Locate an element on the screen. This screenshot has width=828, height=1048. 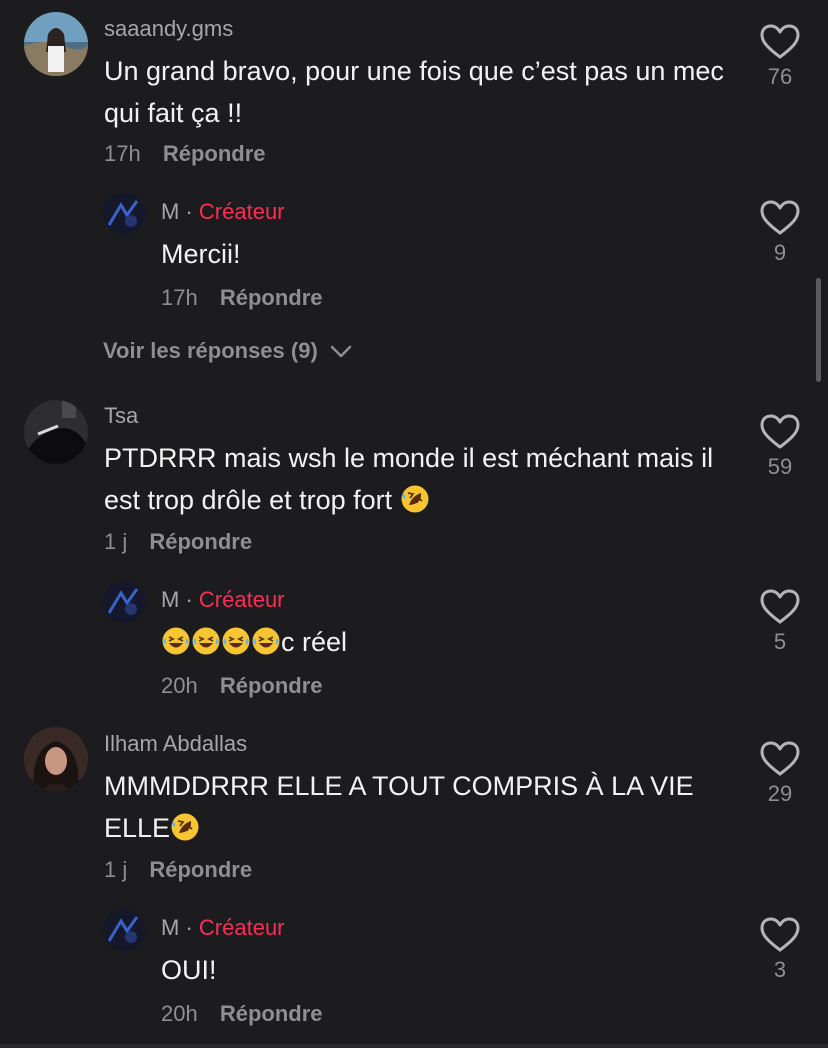
reply-text: OUI! is located at coordinates (189, 970).